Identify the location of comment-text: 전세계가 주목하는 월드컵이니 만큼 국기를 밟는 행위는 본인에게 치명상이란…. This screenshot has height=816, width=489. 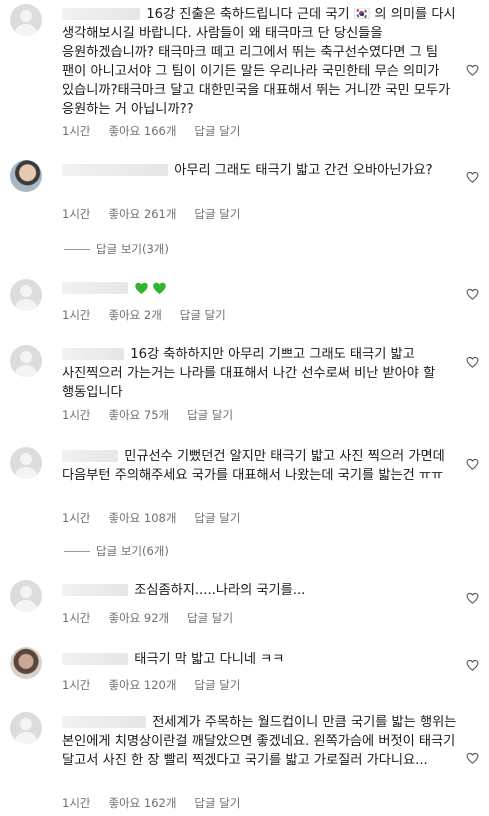
(259, 741).